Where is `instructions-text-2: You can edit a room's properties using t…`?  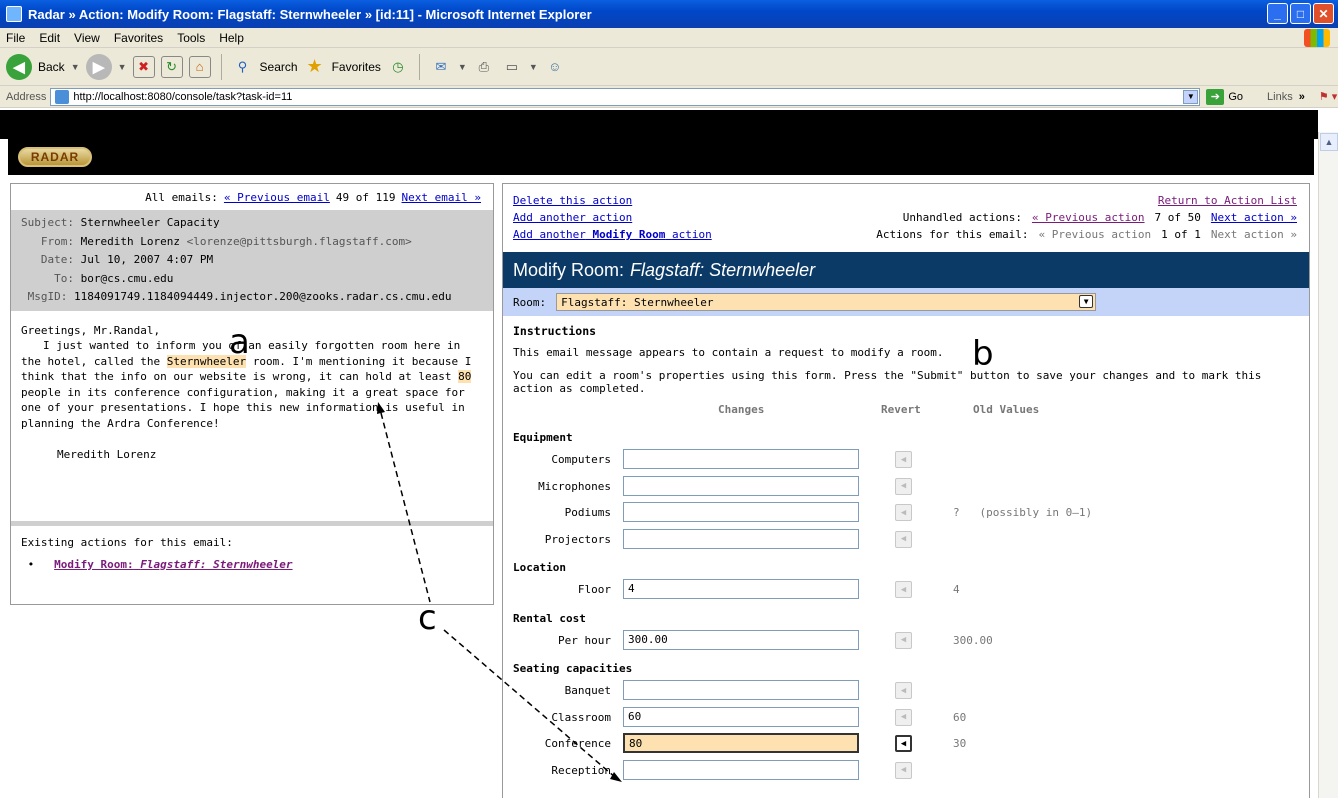
instructions-text-2: You can edit a room's properties using t… is located at coordinates (887, 382).